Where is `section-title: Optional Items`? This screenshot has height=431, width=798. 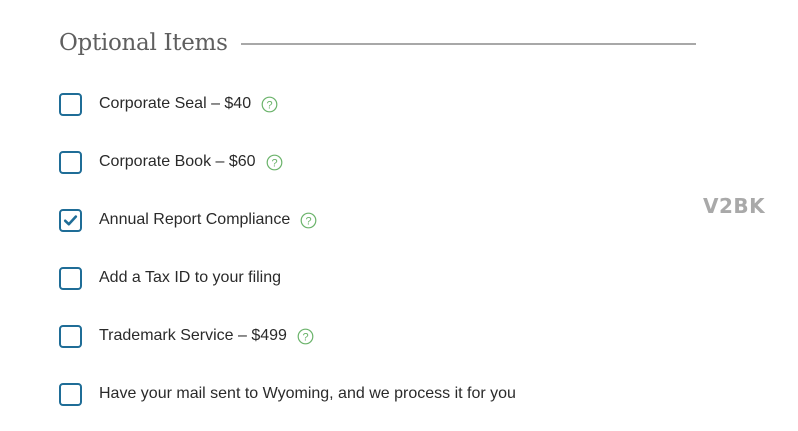 section-title: Optional Items is located at coordinates (143, 43).